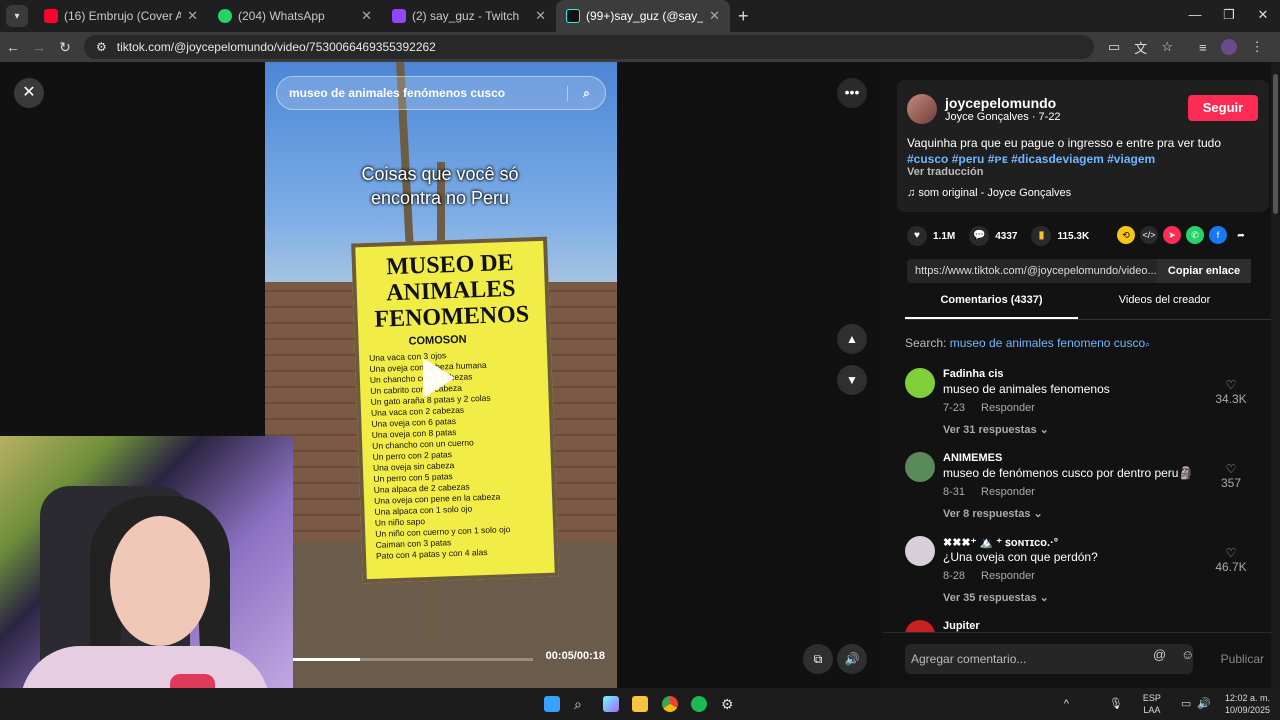 The height and width of the screenshot is (720, 1280). Describe the element at coordinates (743, 16) in the screenshot. I see `new-tab-button: +` at that location.